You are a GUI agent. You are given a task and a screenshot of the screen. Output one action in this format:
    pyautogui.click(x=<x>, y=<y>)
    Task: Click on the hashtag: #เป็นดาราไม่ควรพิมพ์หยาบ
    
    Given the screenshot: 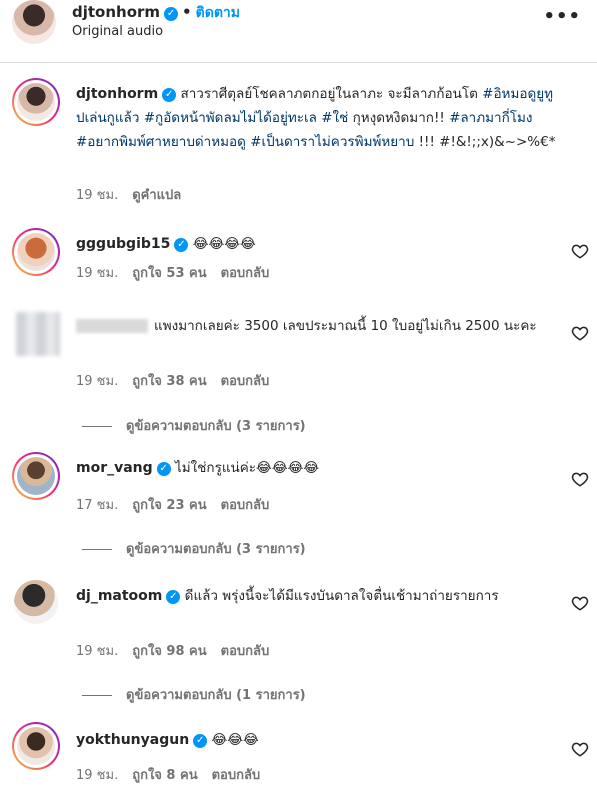 What is the action you would take?
    pyautogui.click(x=332, y=142)
    